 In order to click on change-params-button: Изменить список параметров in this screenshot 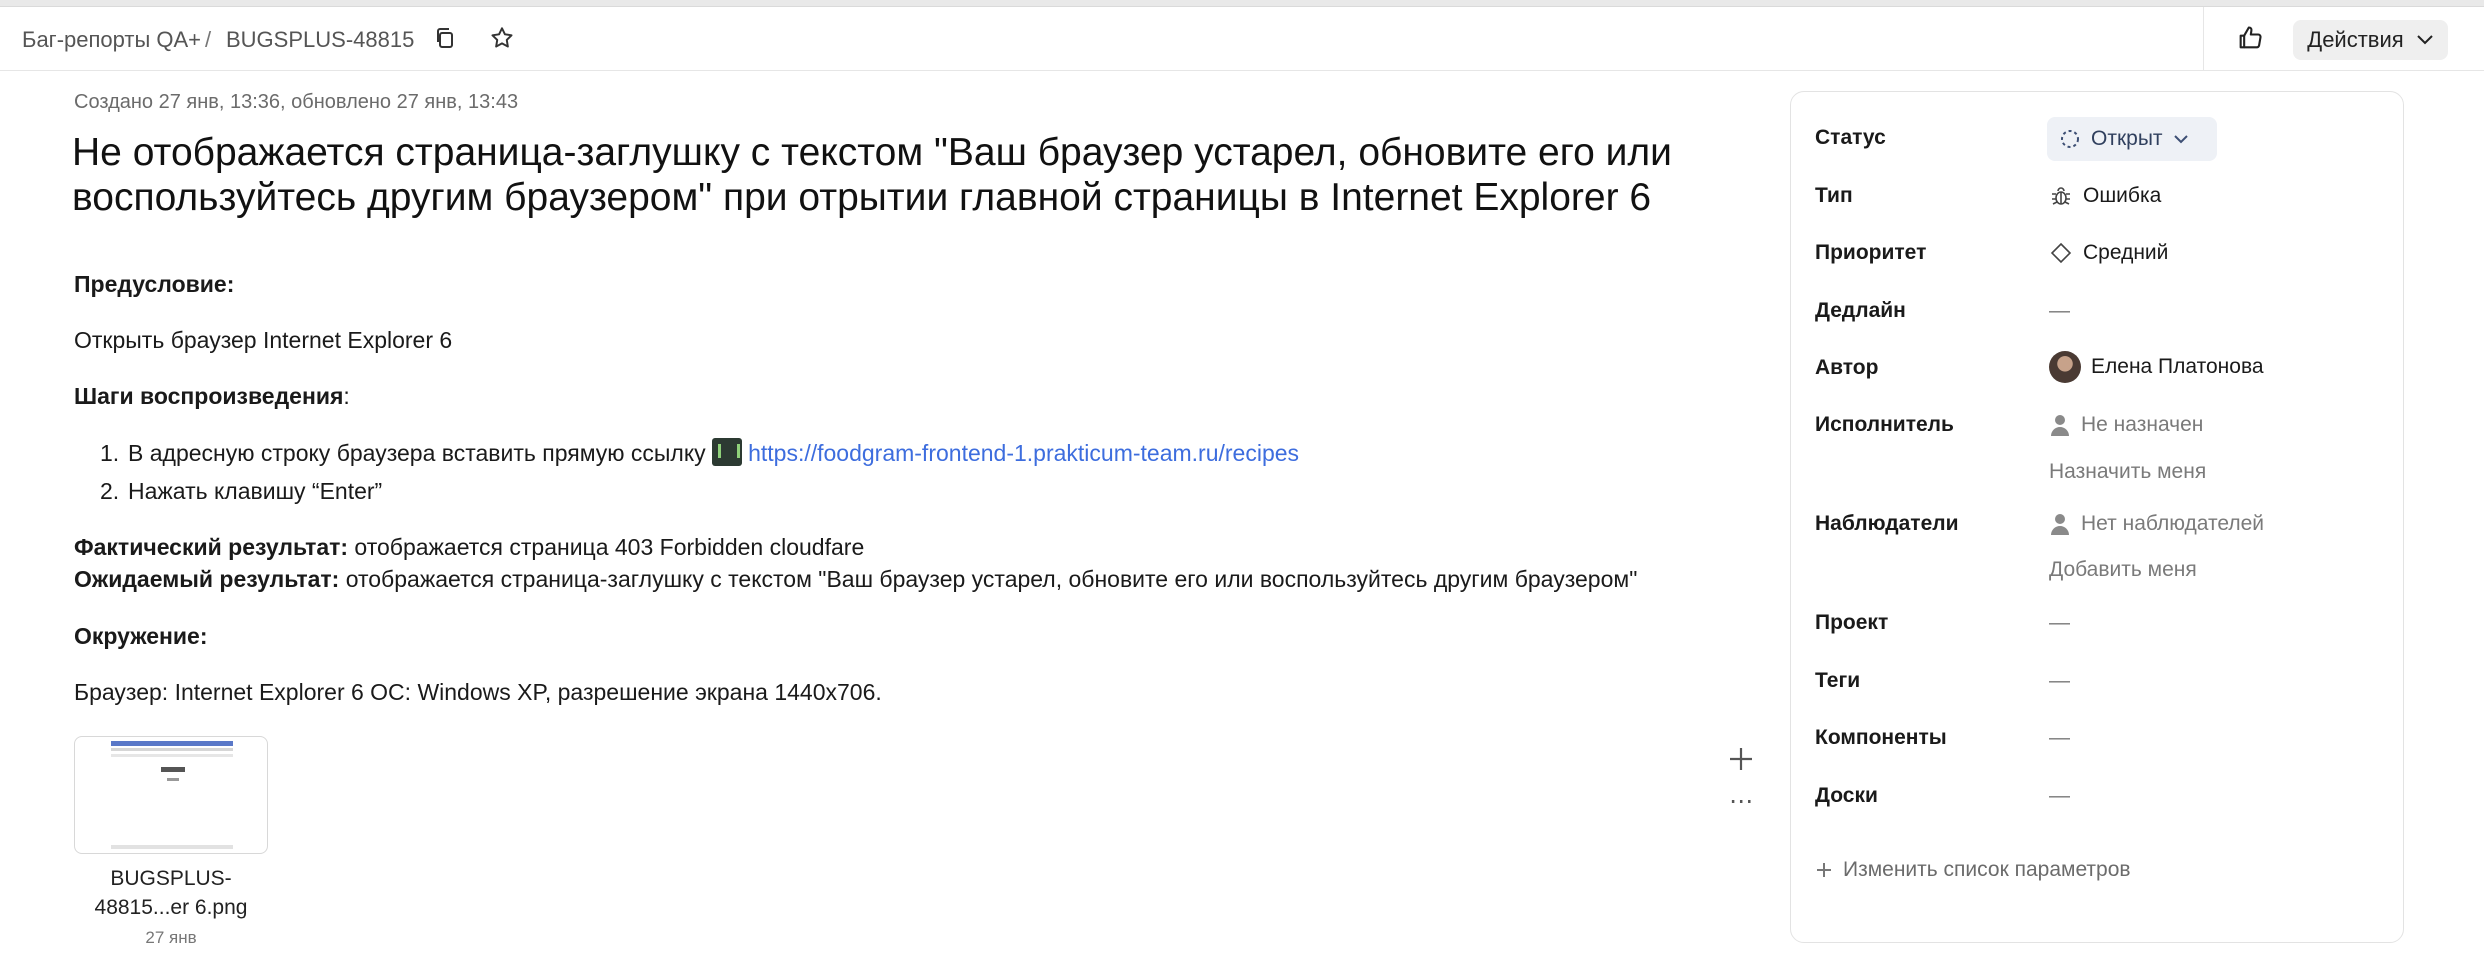, I will do `click(1973, 870)`.